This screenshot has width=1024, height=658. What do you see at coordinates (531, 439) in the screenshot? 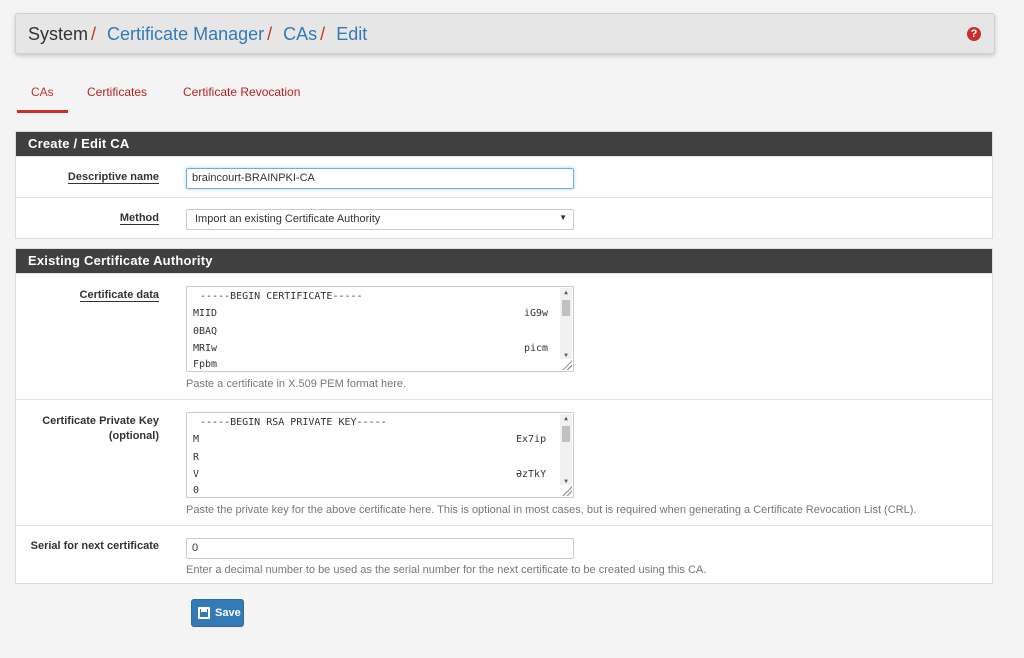
I see `key-line-tail: Ex7ip` at bounding box center [531, 439].